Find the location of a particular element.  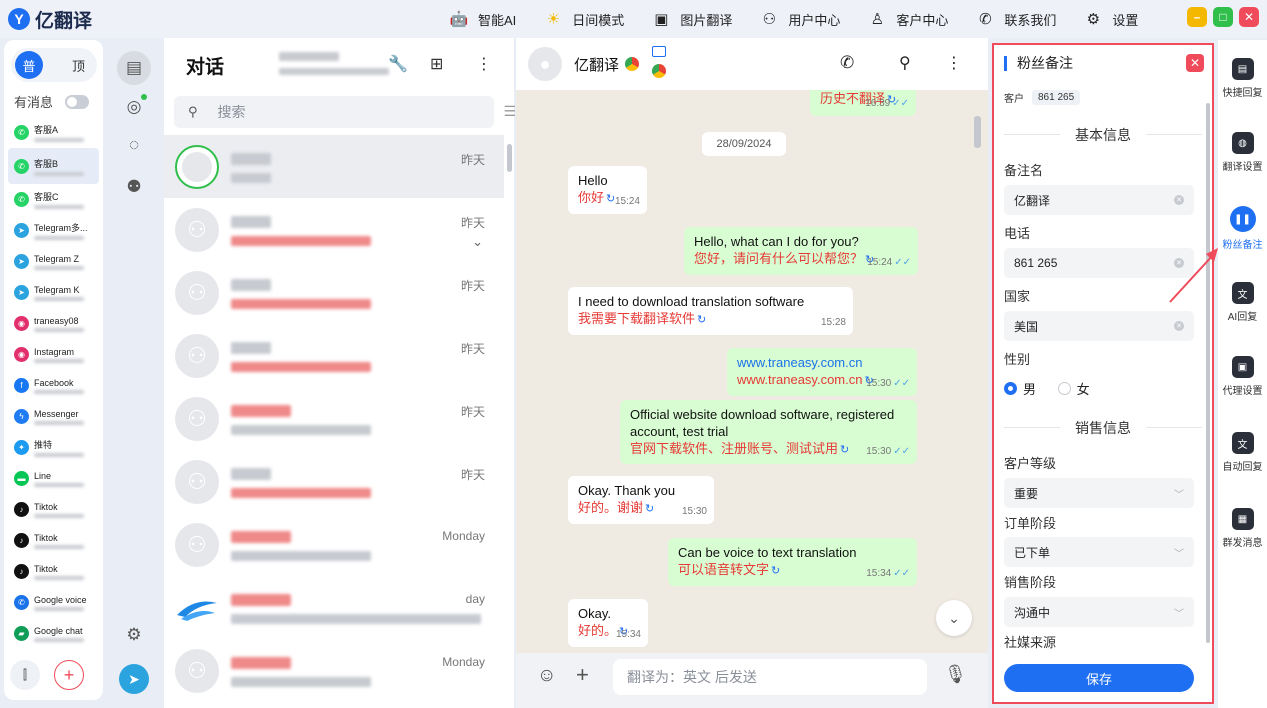

country-input: 美国 ✕ is located at coordinates (1099, 326).